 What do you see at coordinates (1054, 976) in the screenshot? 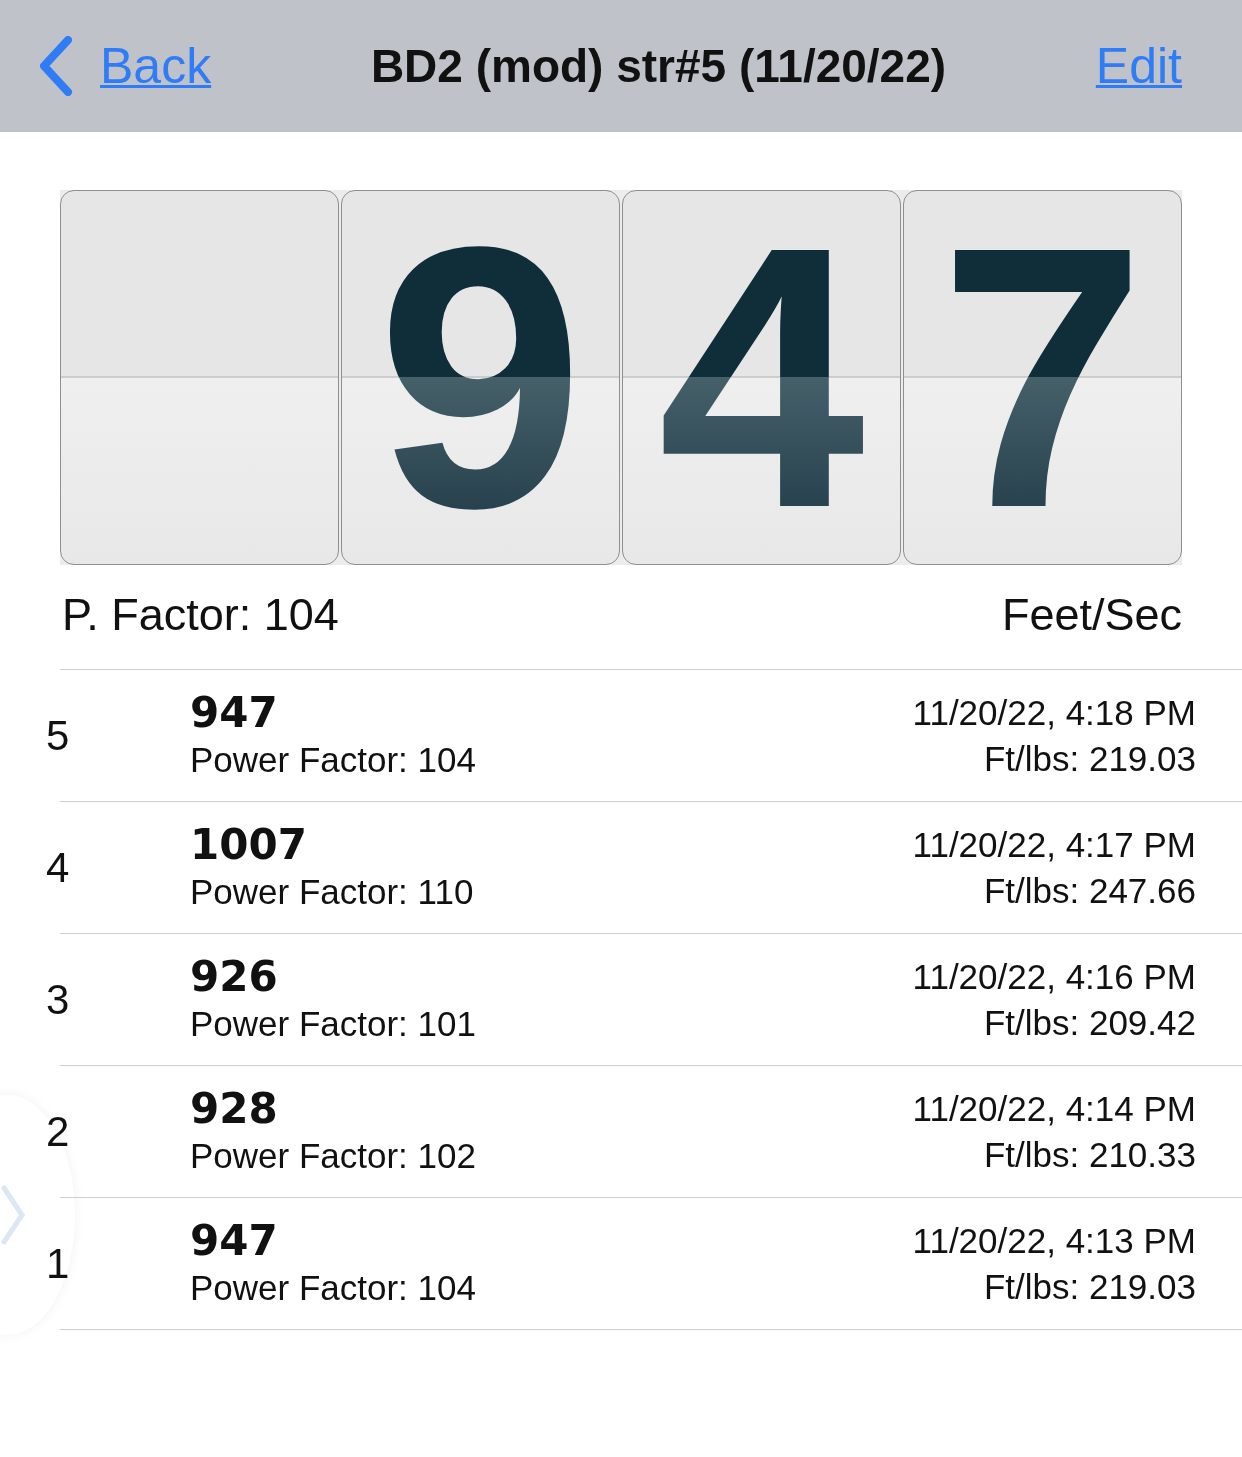
I see `shot-time: 11/20/22, 4:16 PM` at bounding box center [1054, 976].